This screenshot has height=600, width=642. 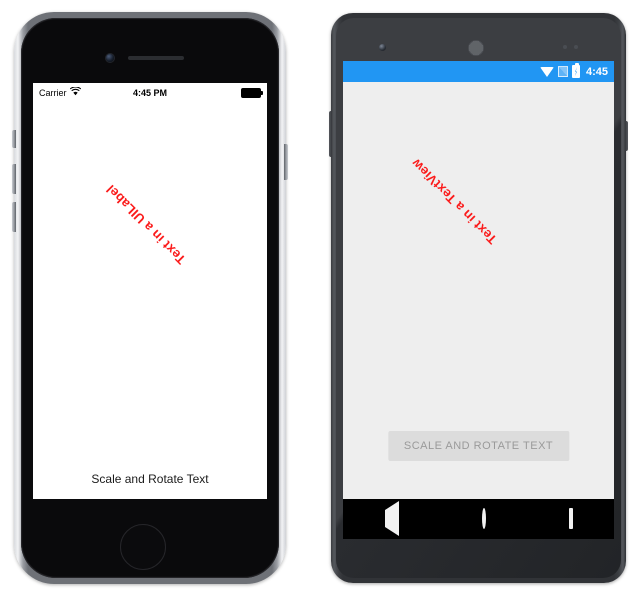 I want to click on android-scale-rotate-button: SCALE AND ROTATE TEXT, so click(x=478, y=446).